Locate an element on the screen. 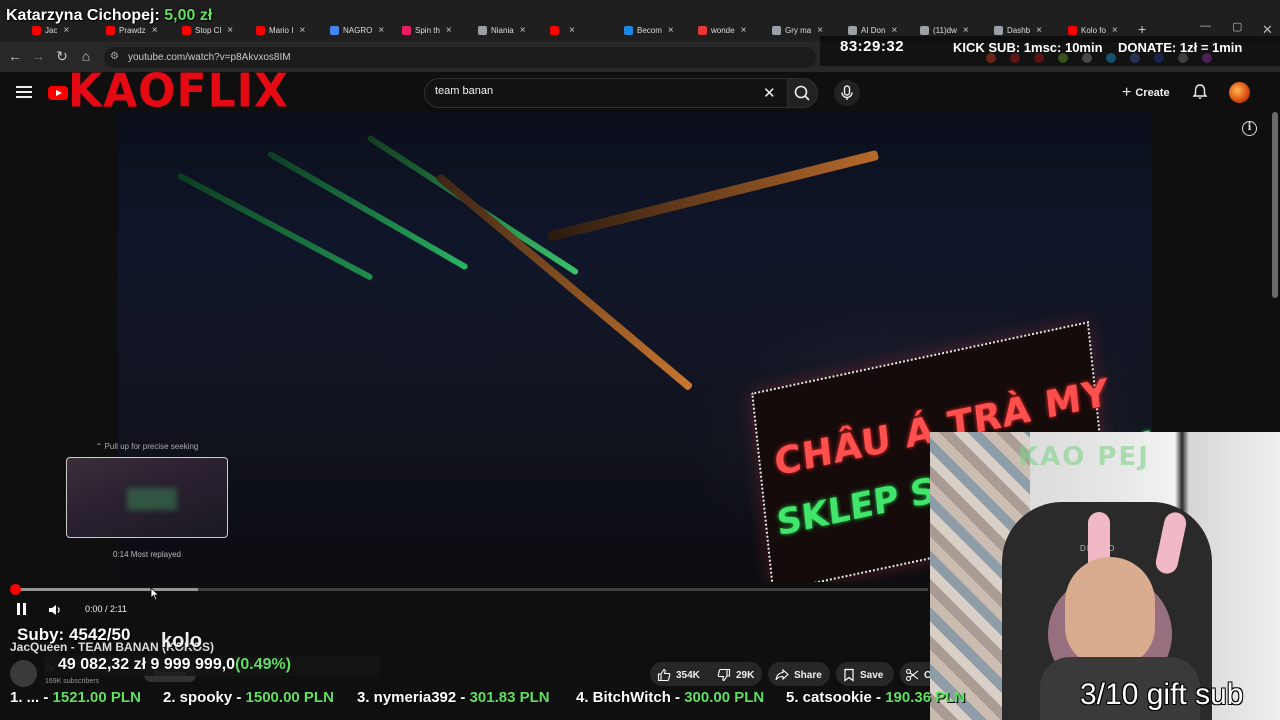 The image size is (1280, 720). subathon-timer: 83:29:32 is located at coordinates (872, 46).